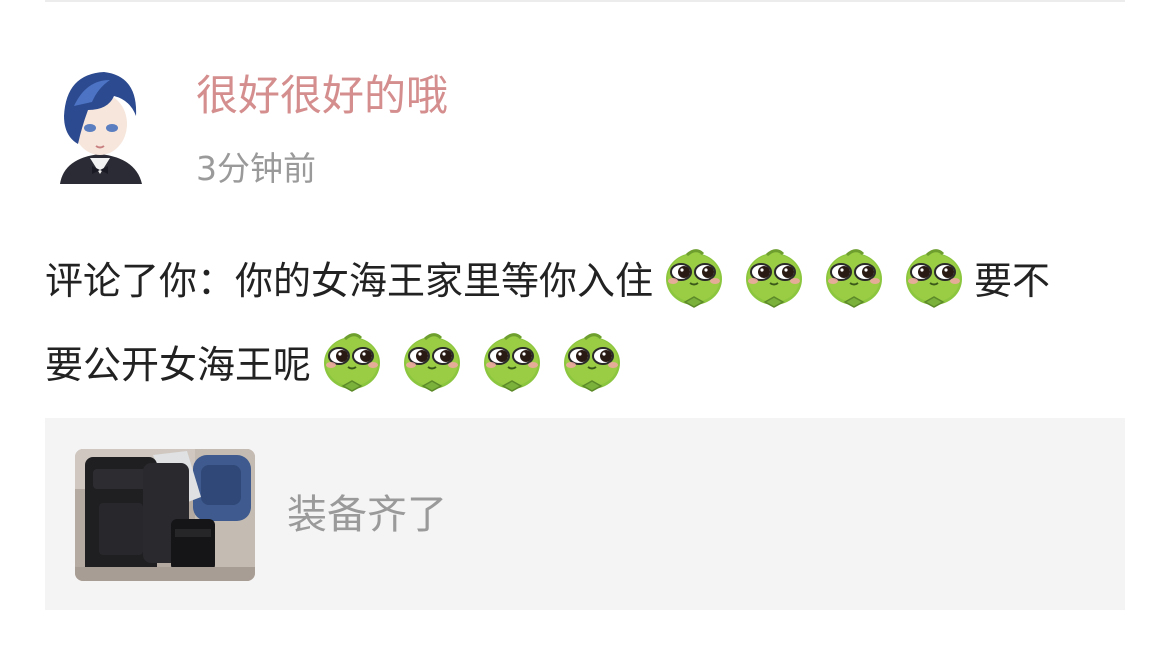  Describe the element at coordinates (322, 96) in the screenshot. I see `username: 很好很好的哦` at that location.